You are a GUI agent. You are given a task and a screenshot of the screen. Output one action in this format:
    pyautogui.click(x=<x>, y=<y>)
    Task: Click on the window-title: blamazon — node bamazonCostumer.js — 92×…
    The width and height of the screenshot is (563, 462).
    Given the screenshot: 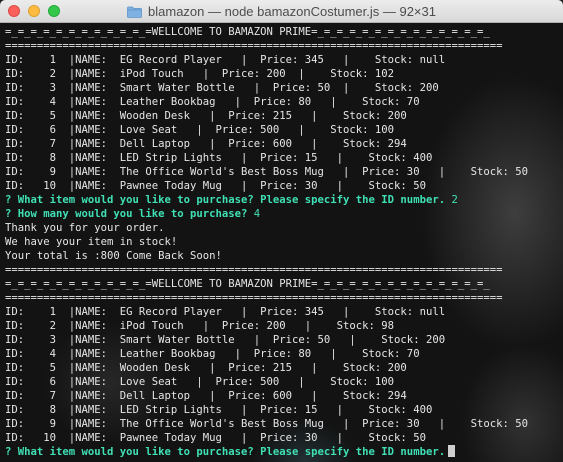 What is the action you would take?
    pyautogui.click(x=292, y=11)
    